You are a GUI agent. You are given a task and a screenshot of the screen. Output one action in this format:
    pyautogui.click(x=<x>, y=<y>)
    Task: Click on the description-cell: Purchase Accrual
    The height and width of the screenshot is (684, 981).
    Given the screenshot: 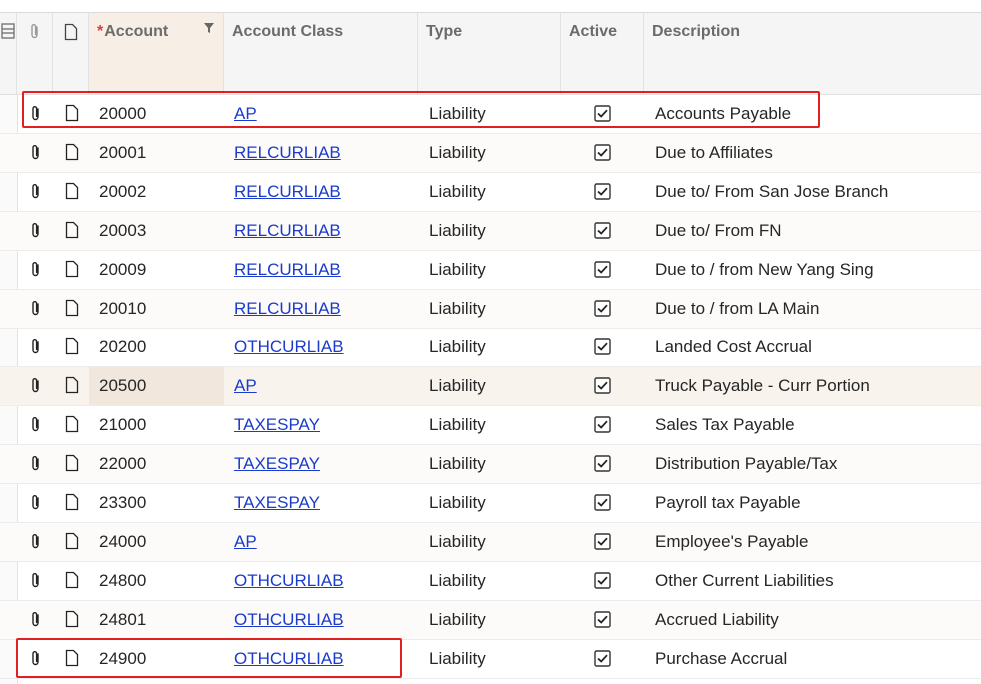 What is the action you would take?
    pyautogui.click(x=721, y=659)
    